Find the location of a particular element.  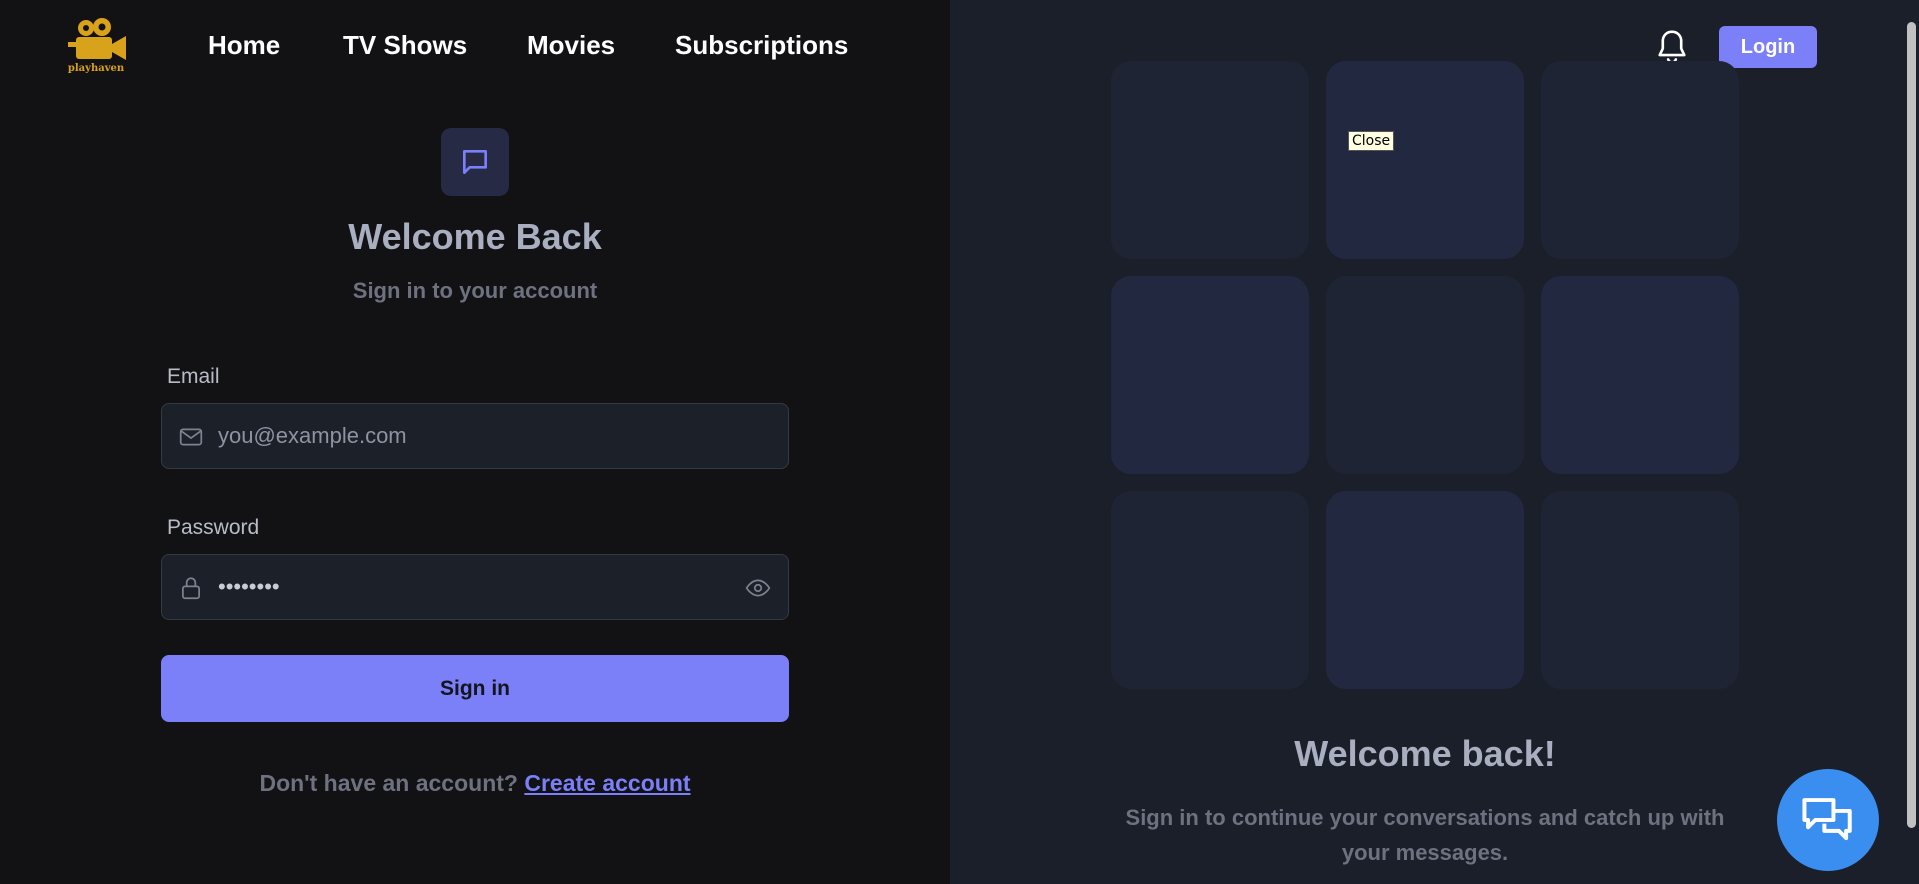

email-input is located at coordinates (468, 436).